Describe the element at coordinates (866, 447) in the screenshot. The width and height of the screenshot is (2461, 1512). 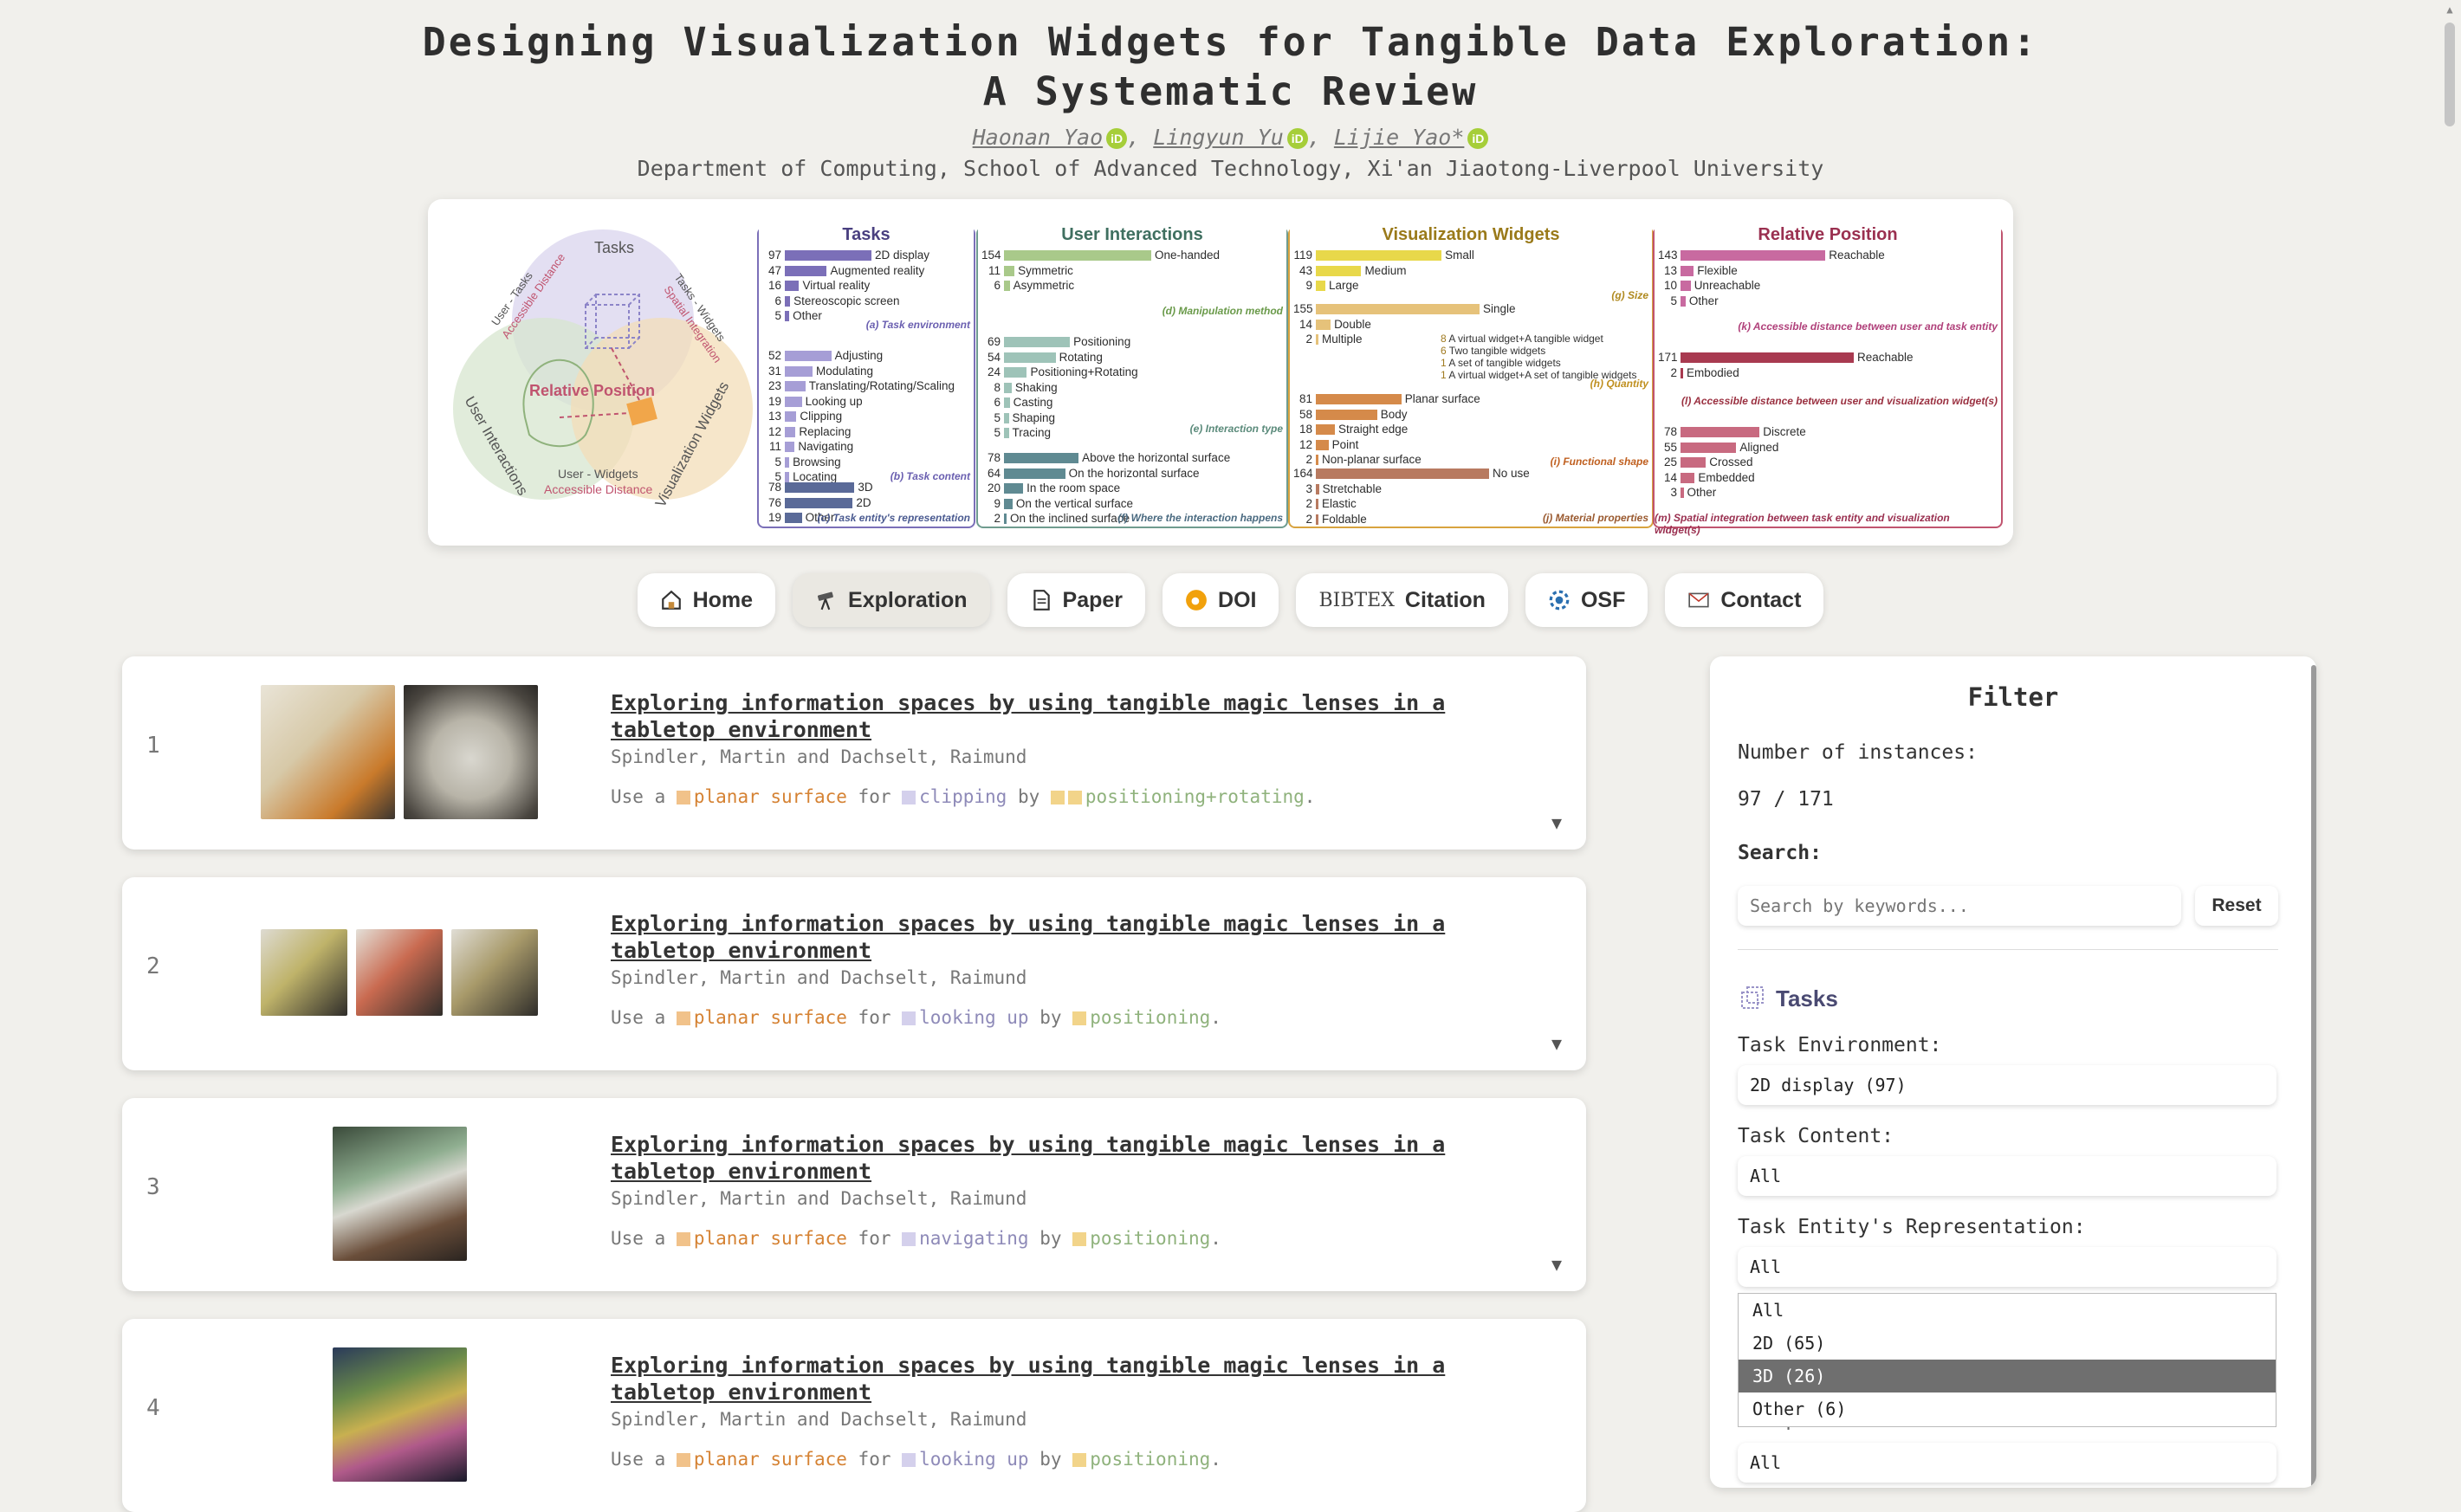
I see `chart-bar-row: 11 Navigating` at that location.